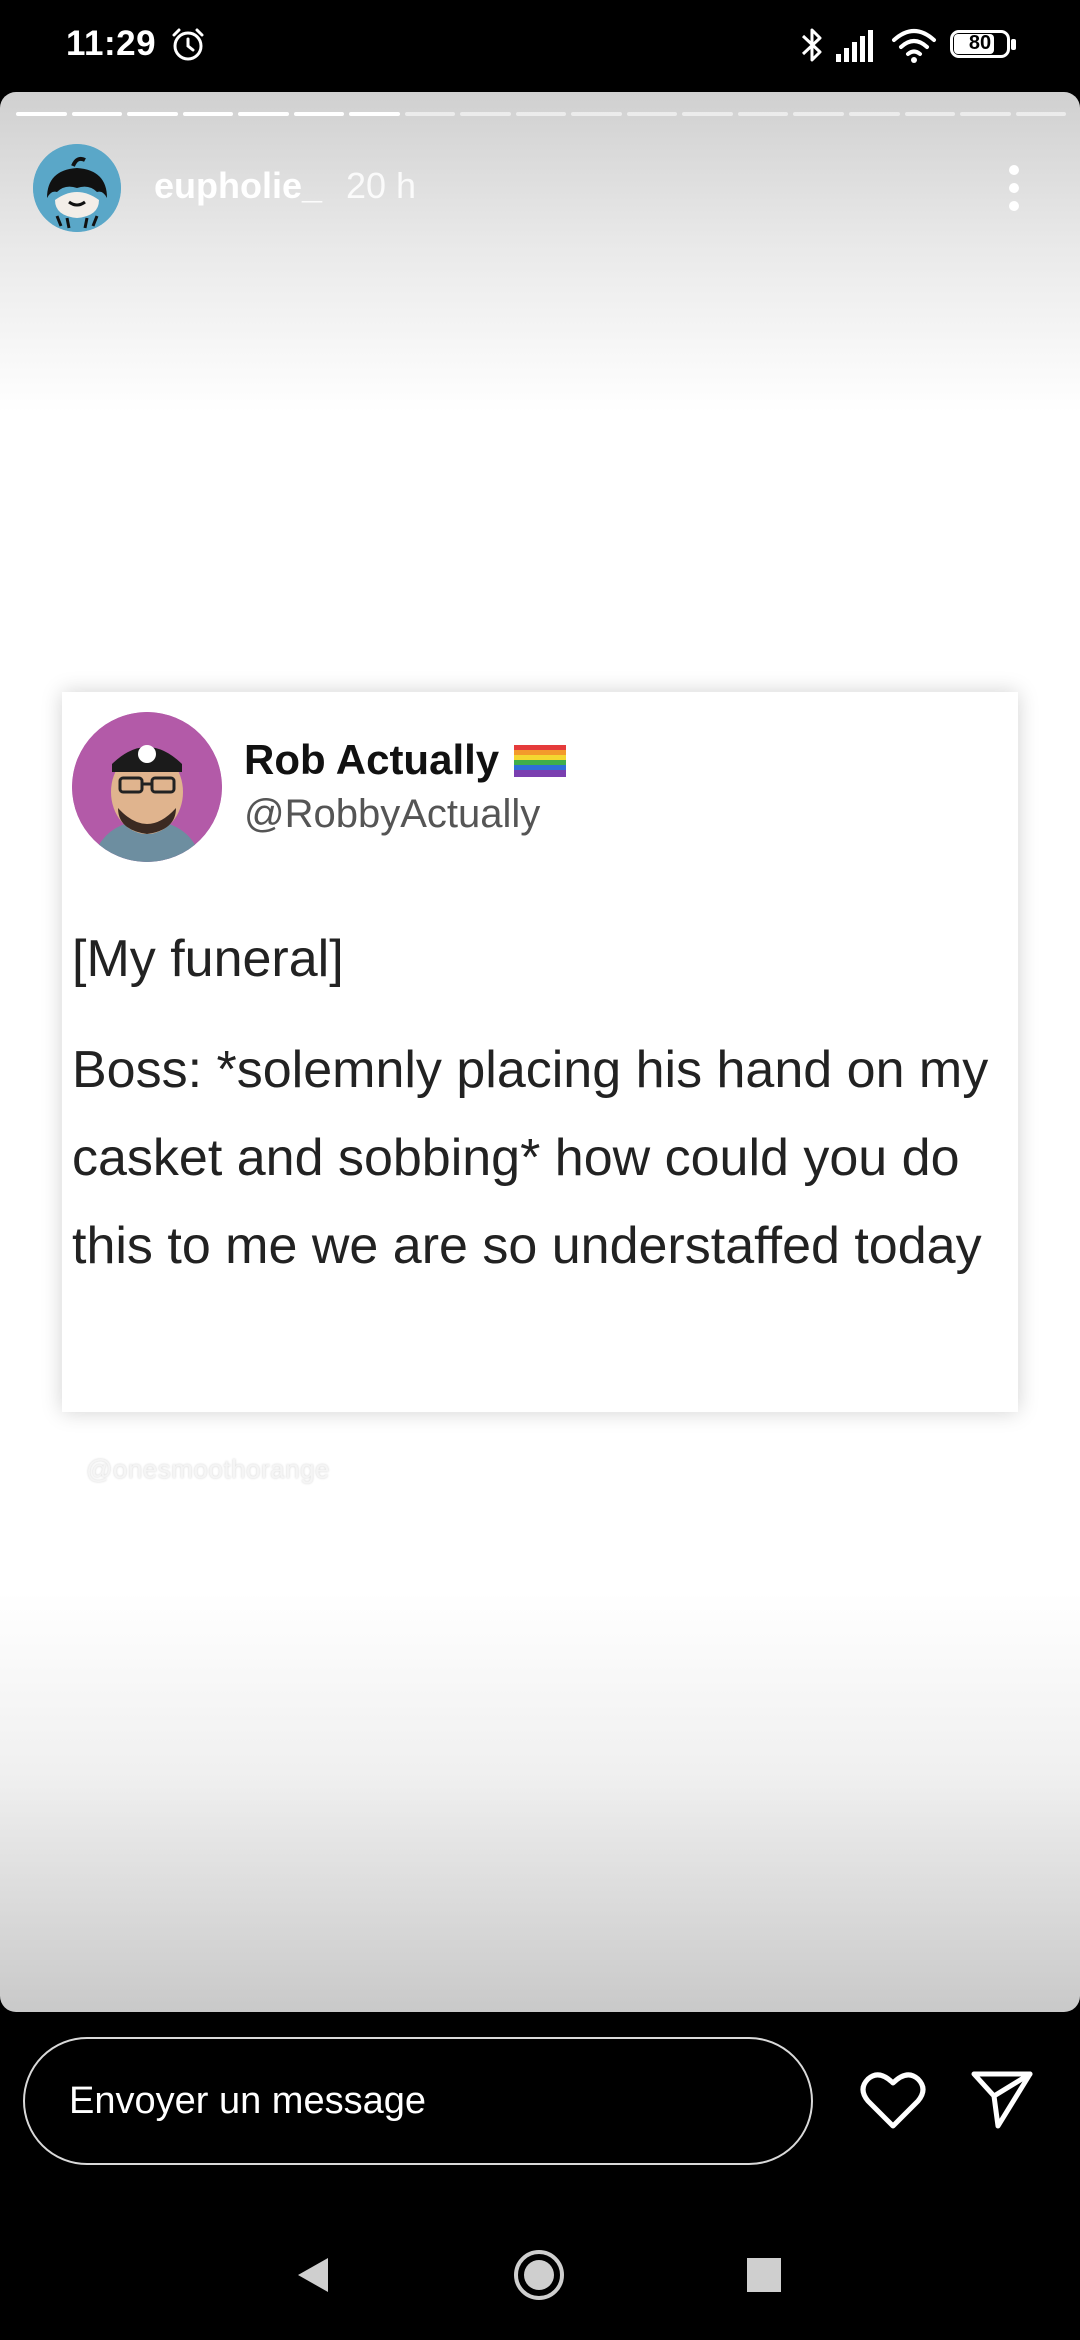  Describe the element at coordinates (208, 1469) in the screenshot. I see `watermark-text: @onesmoothorange` at that location.